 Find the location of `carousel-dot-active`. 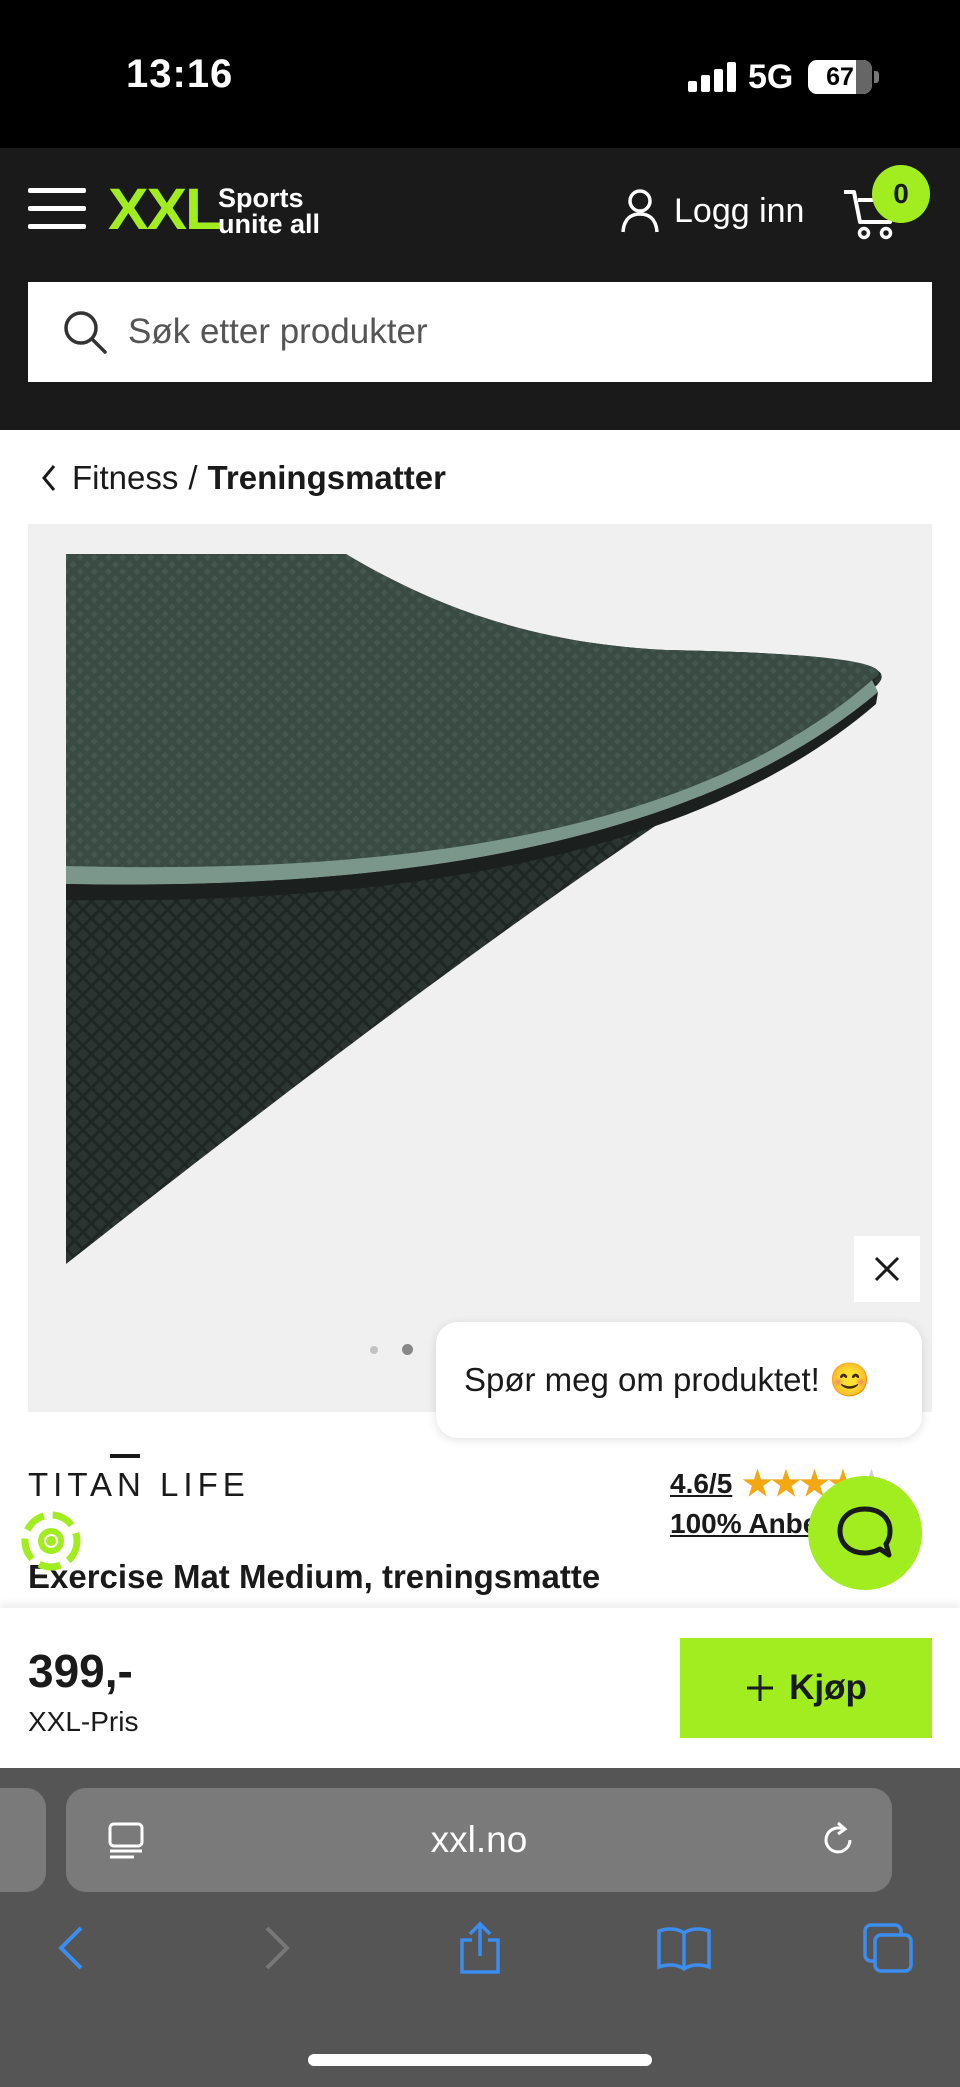

carousel-dot-active is located at coordinates (407, 1349).